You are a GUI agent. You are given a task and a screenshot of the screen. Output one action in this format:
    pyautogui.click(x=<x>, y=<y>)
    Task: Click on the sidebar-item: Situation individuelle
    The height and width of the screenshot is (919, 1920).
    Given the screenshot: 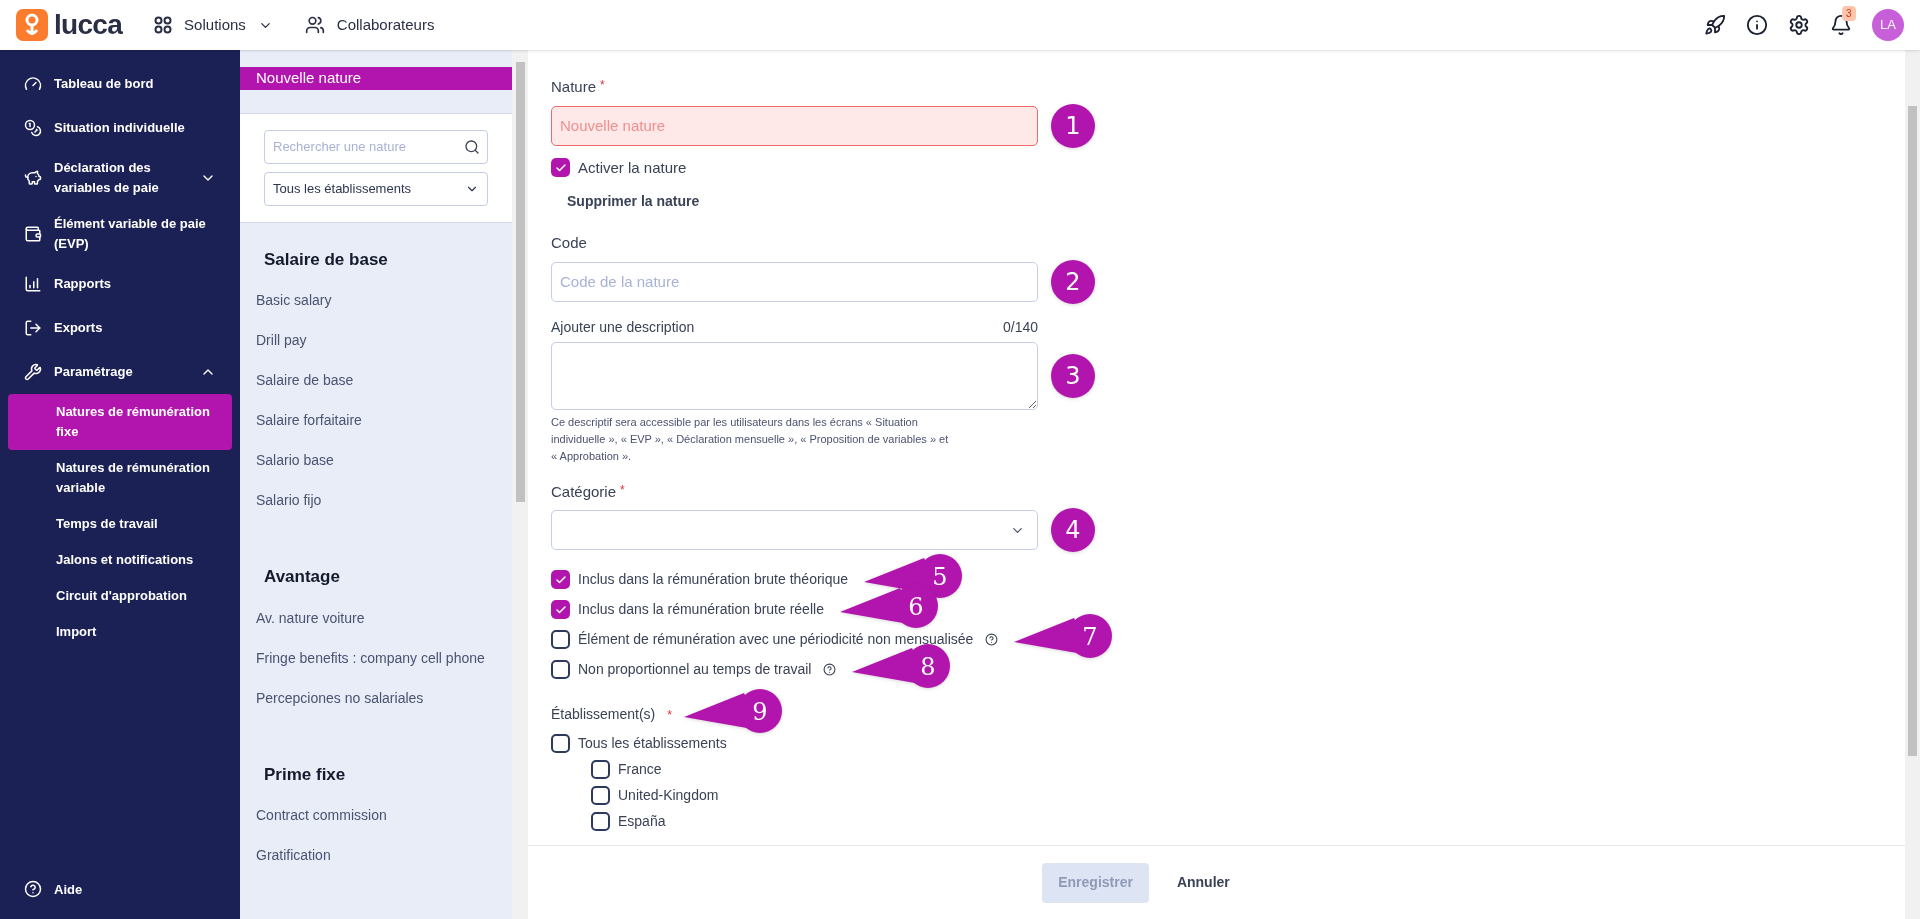 What is the action you would take?
    pyautogui.click(x=120, y=128)
    